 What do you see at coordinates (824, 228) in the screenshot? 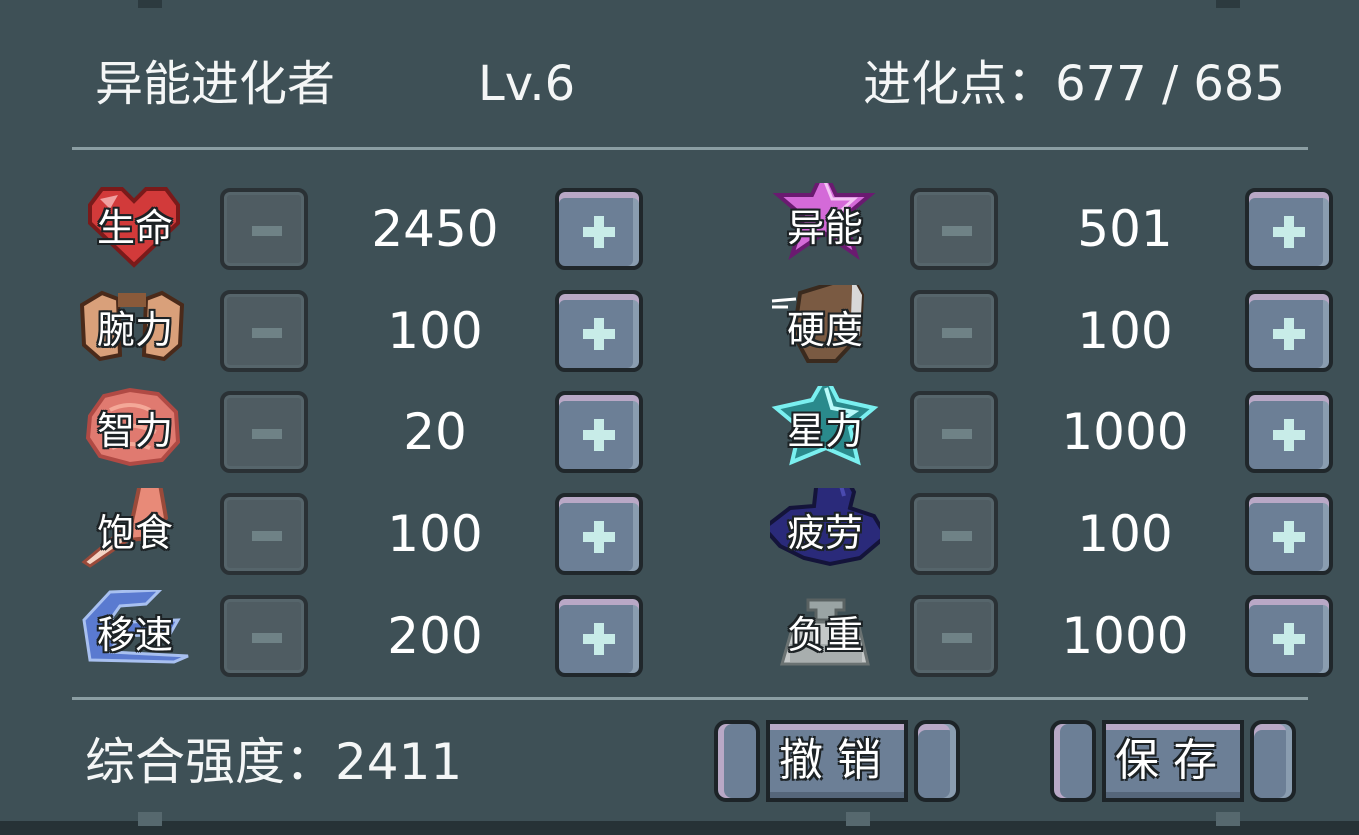
I see `stat-label: 异能` at bounding box center [824, 228].